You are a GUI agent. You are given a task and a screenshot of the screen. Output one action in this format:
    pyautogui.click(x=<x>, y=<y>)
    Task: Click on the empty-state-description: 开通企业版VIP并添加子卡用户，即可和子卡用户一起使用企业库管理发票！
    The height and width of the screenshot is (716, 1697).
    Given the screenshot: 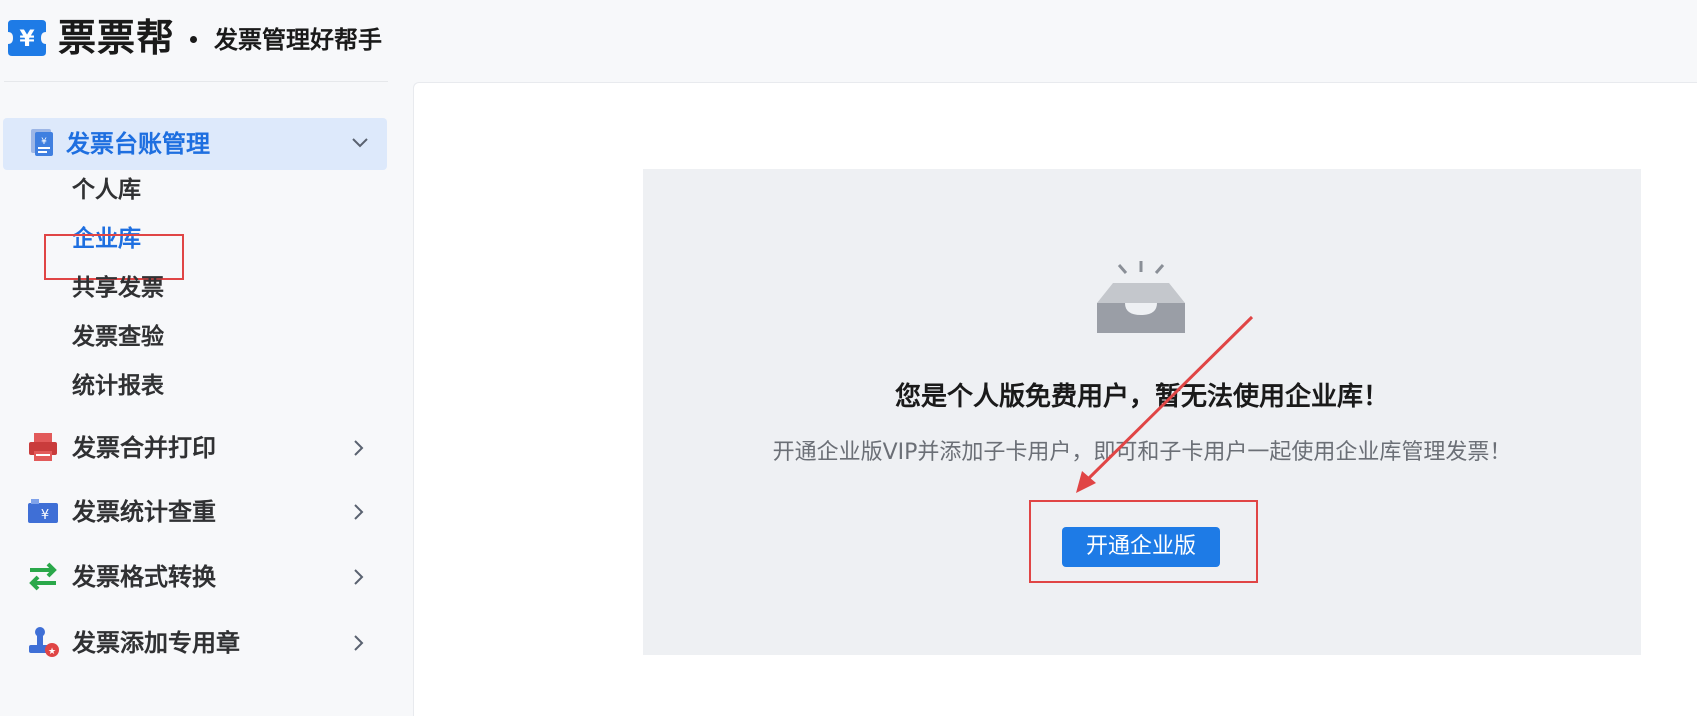 What is the action you would take?
    pyautogui.click(x=1142, y=452)
    